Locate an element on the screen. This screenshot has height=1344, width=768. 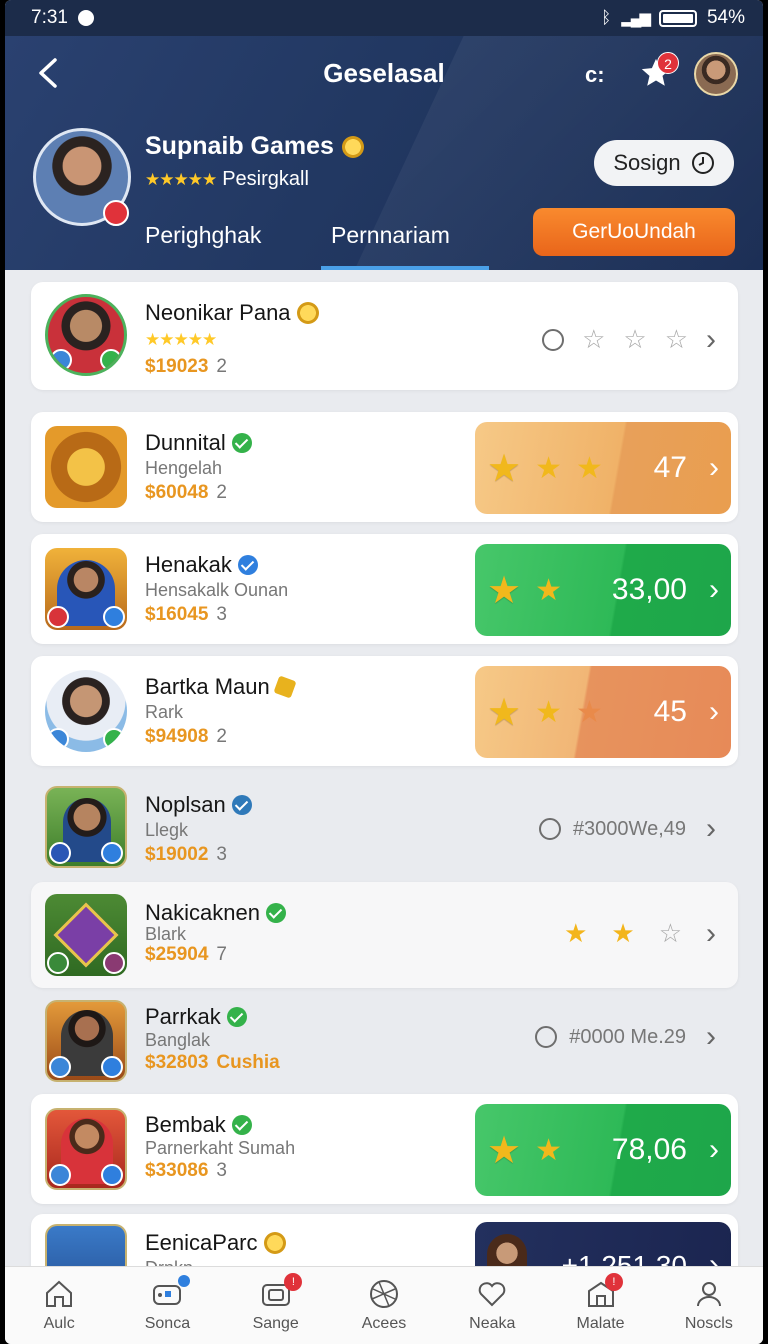
list-item: Dunnital Hengelah $60048 2 ★ ★ ★ 47 › is located at coordinates (384, 467).